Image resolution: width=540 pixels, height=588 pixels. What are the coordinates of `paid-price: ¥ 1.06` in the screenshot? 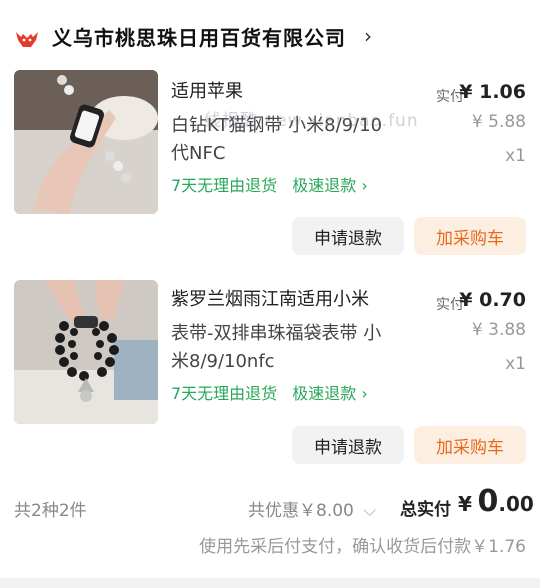 It's located at (492, 92).